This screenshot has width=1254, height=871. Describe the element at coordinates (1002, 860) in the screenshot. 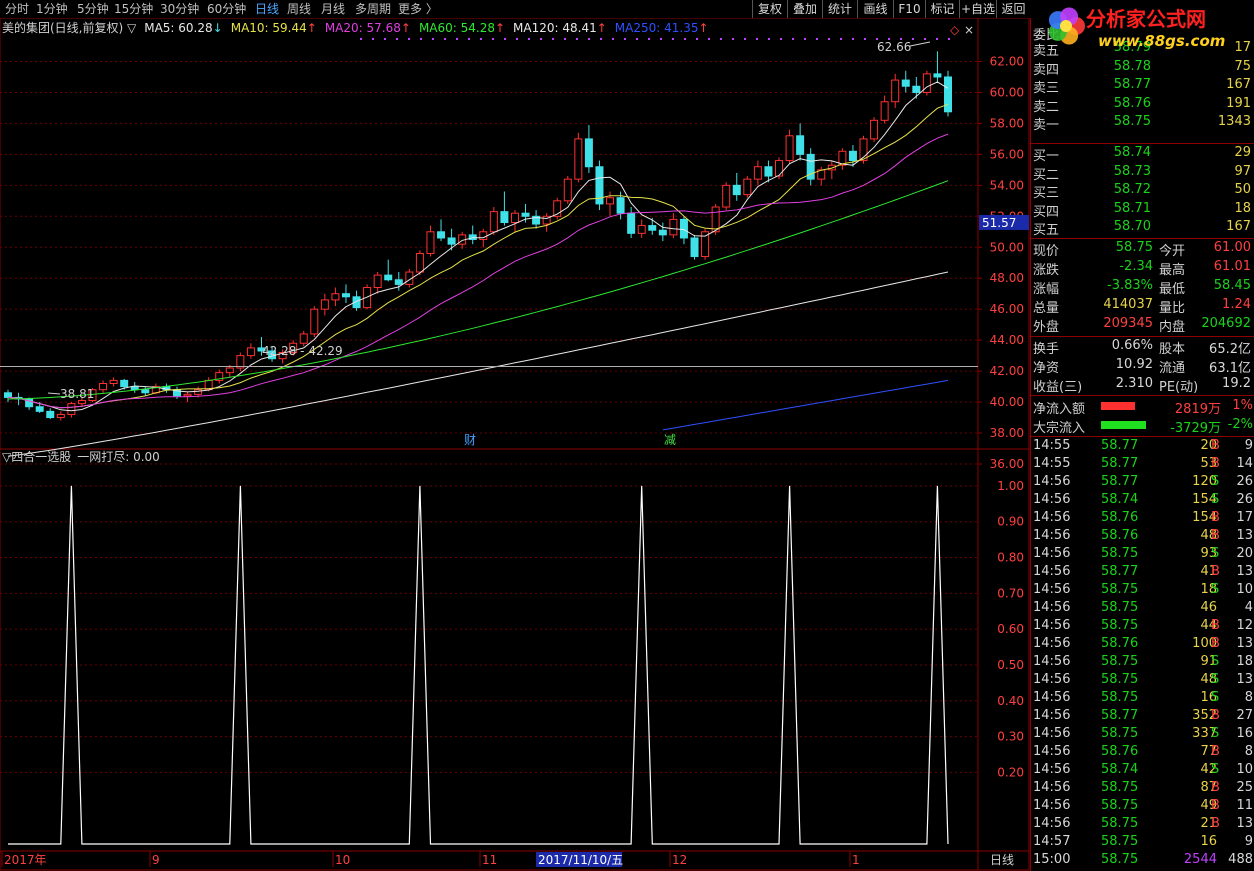

I see `period-label: 日线` at that location.